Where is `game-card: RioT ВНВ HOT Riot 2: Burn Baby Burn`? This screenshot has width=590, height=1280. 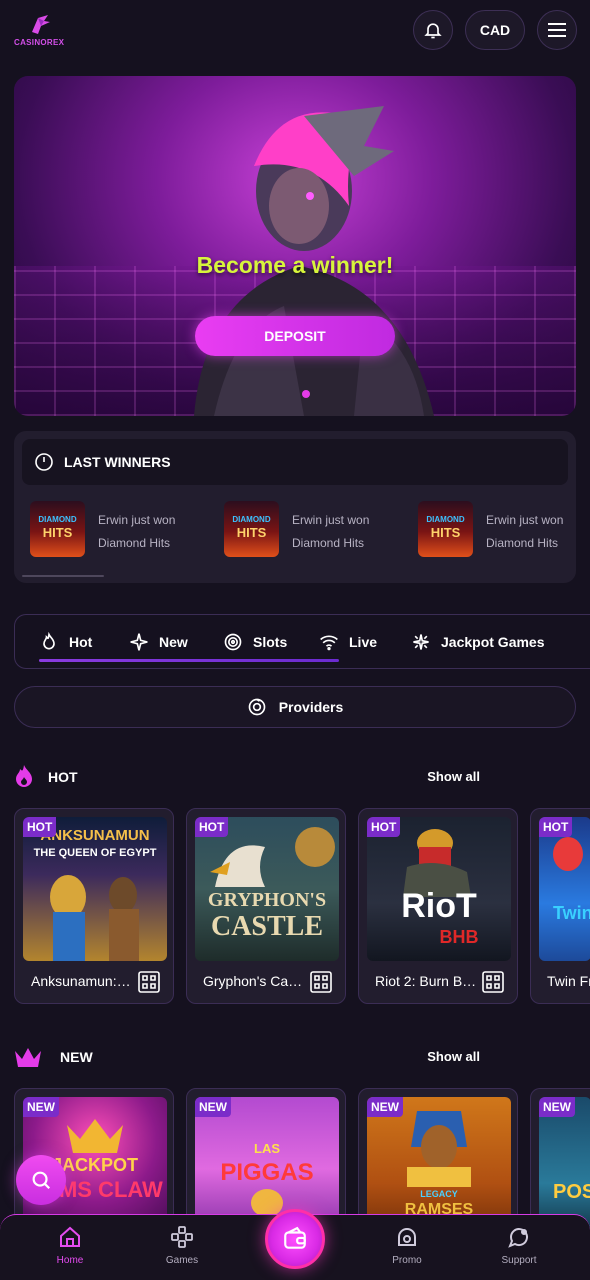 game-card: RioT ВНВ HOT Riot 2: Burn Baby Burn is located at coordinates (438, 906).